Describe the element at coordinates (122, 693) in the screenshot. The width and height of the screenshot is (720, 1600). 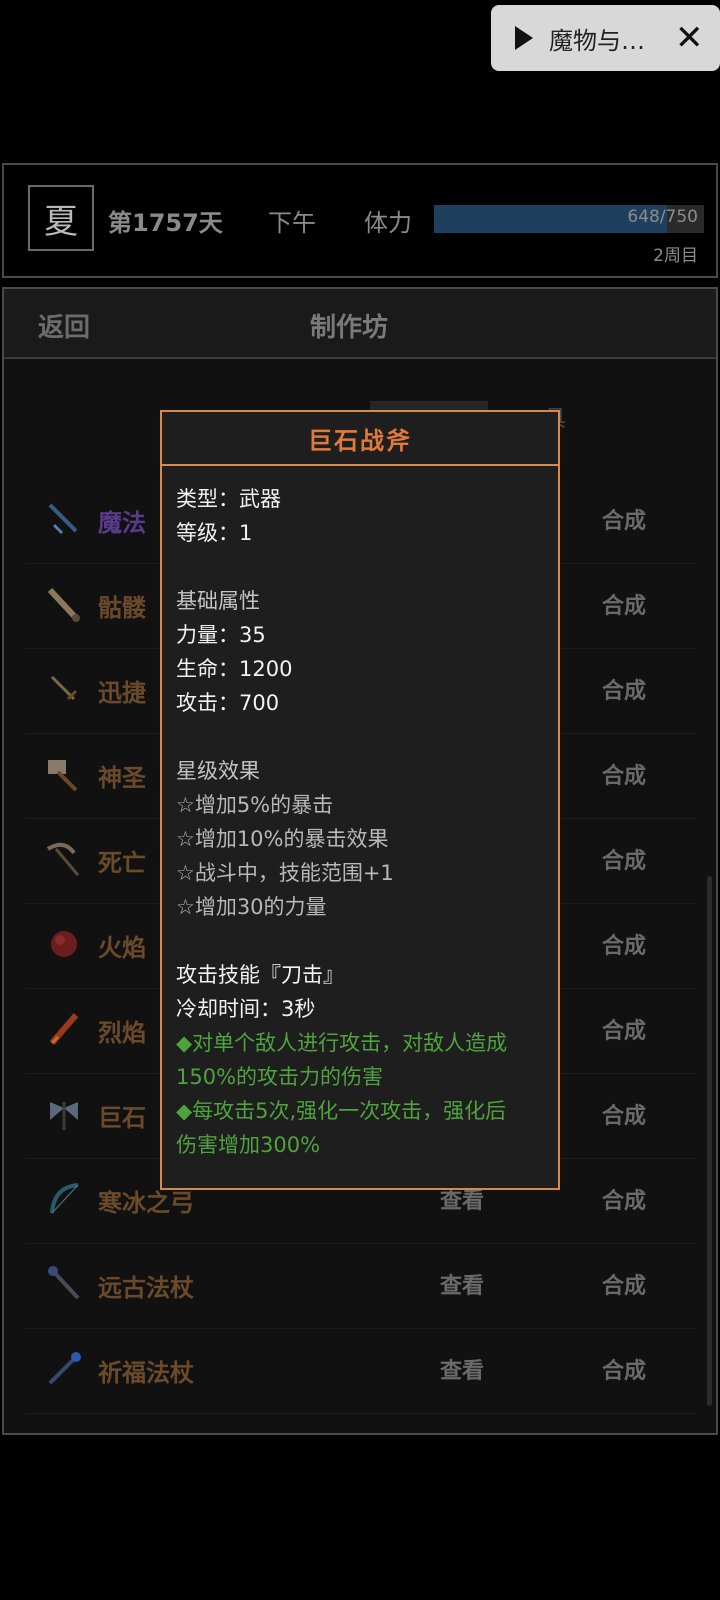
I see `item-name: 迅捷` at that location.